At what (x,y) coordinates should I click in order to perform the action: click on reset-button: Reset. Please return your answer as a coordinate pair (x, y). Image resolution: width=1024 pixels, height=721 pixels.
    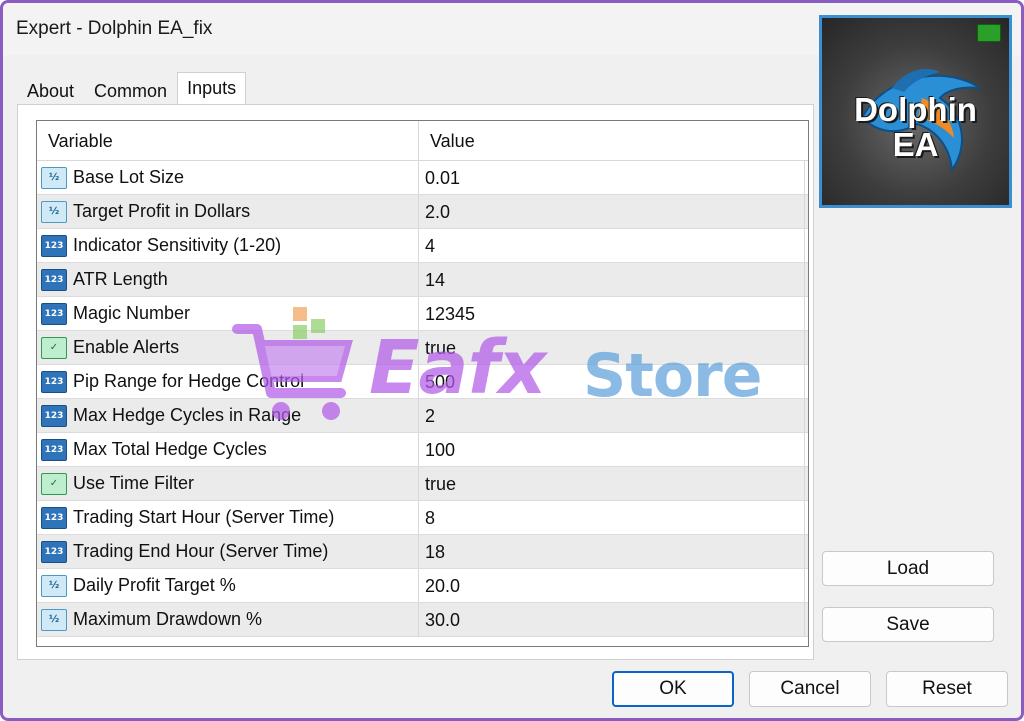
    Looking at the image, I should click on (947, 689).